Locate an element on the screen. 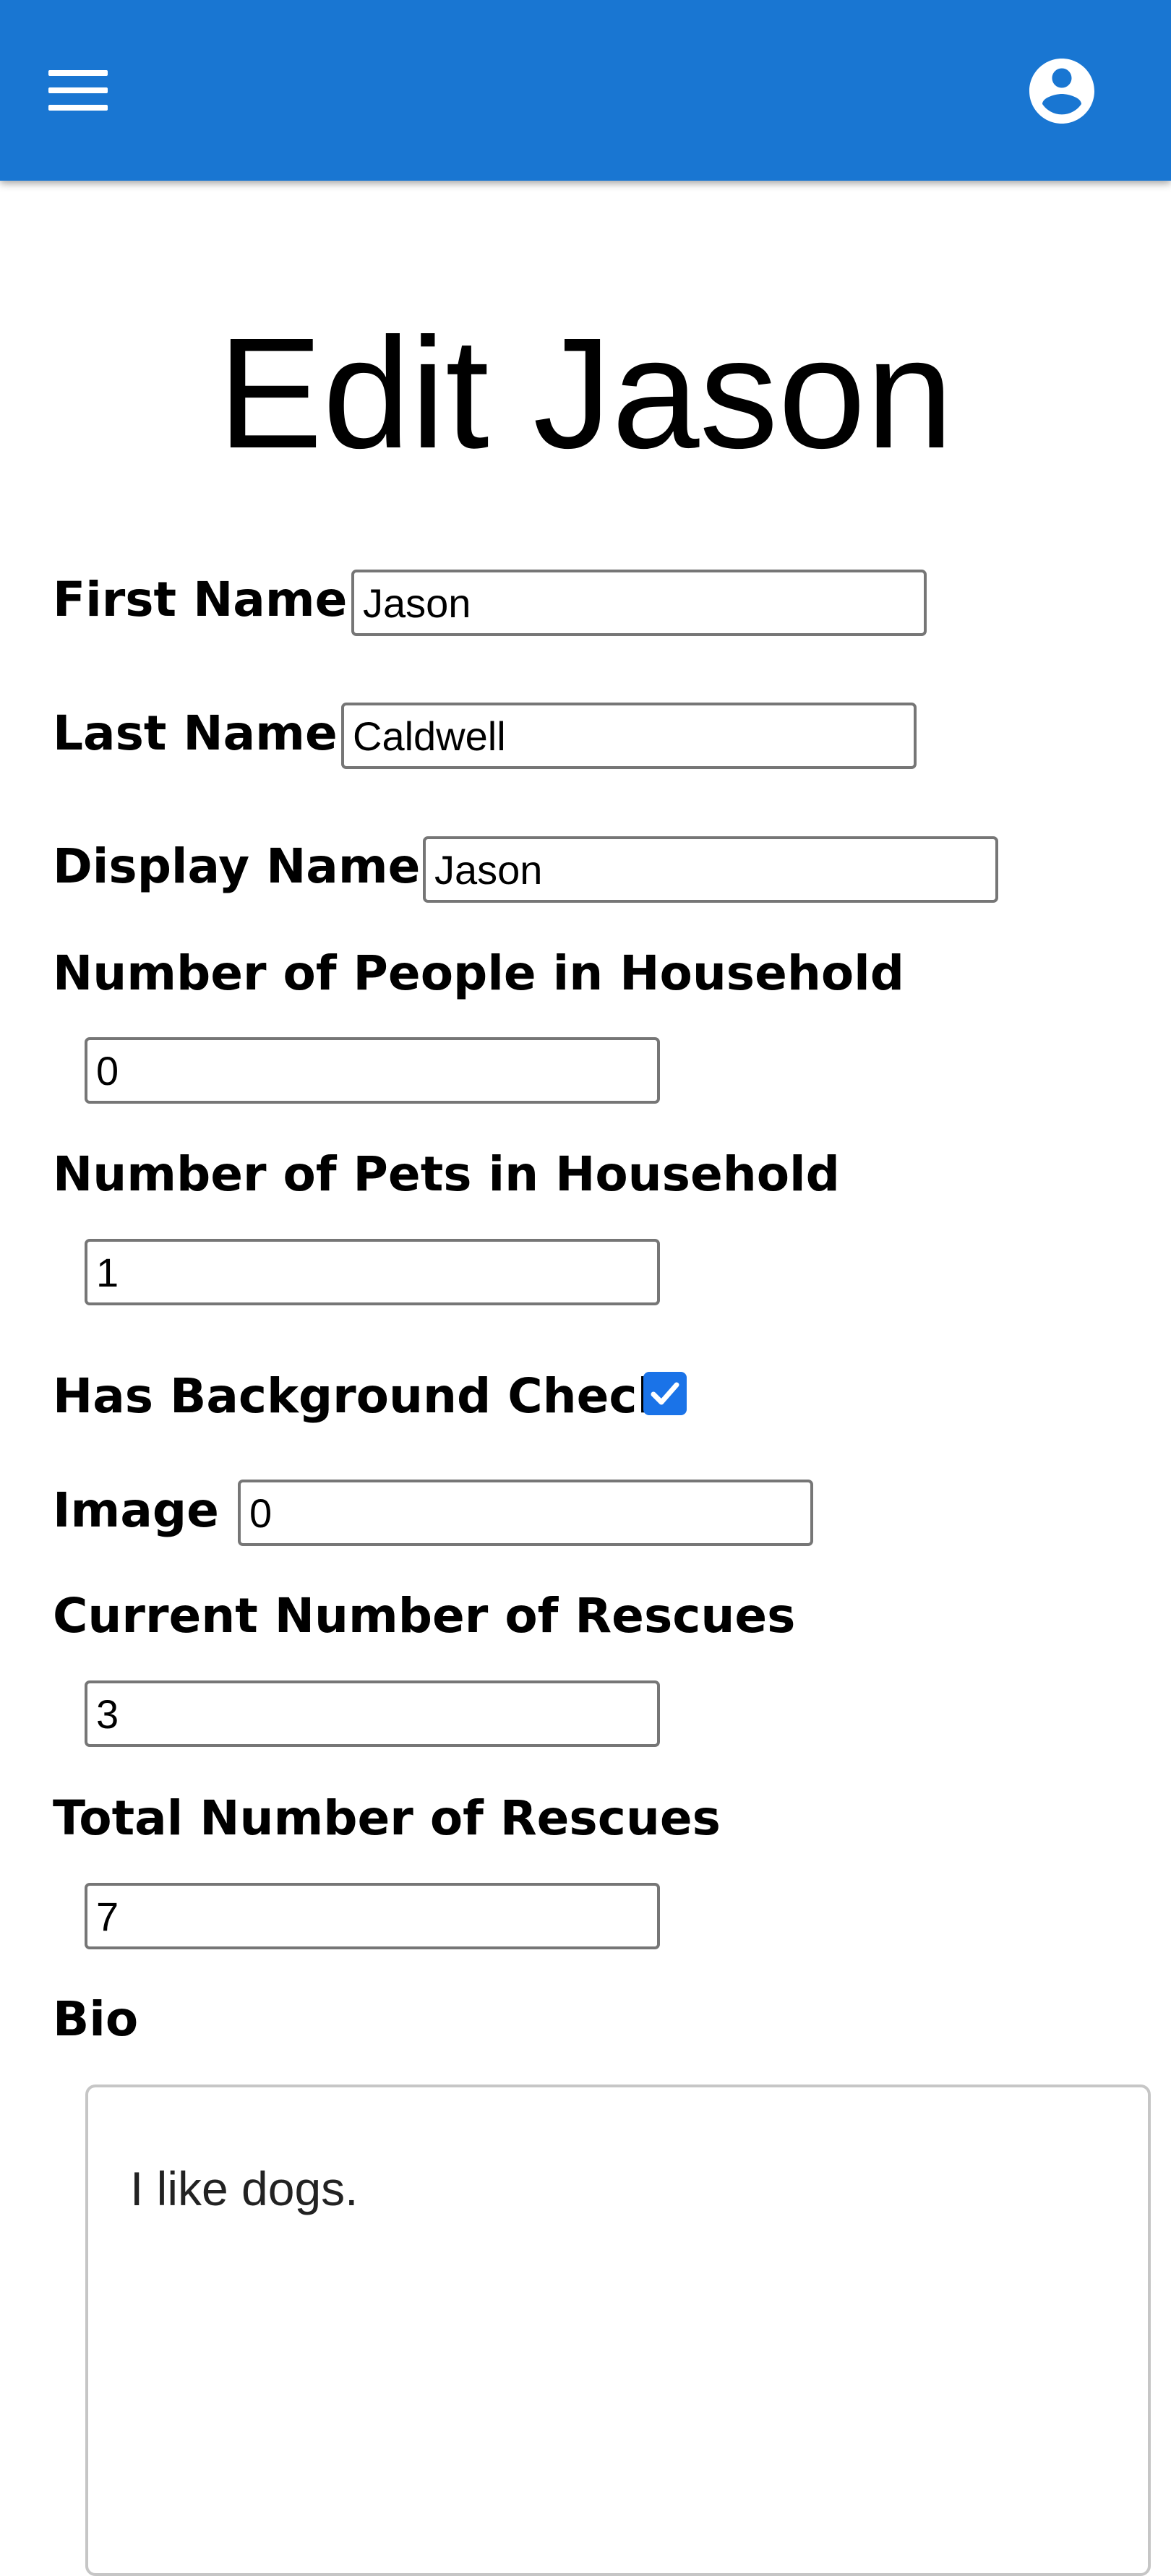  bio-text: I like dogs. is located at coordinates (245, 2188).